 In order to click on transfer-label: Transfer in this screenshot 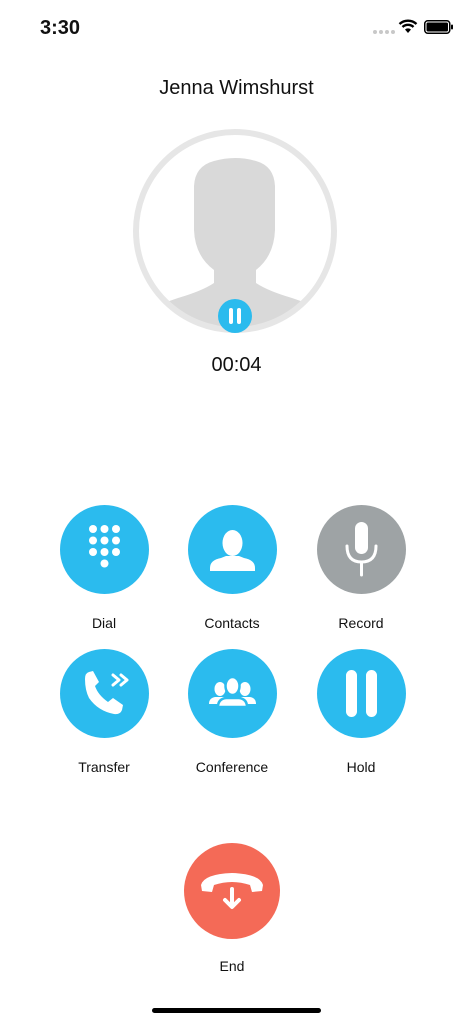, I will do `click(104, 767)`.